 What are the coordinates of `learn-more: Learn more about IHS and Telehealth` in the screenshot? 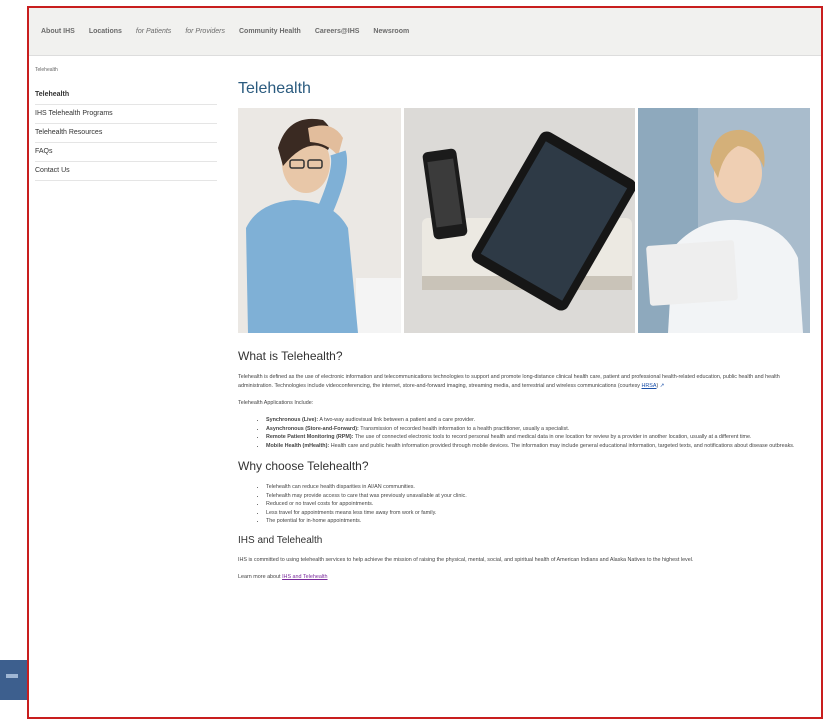 It's located at (283, 576).